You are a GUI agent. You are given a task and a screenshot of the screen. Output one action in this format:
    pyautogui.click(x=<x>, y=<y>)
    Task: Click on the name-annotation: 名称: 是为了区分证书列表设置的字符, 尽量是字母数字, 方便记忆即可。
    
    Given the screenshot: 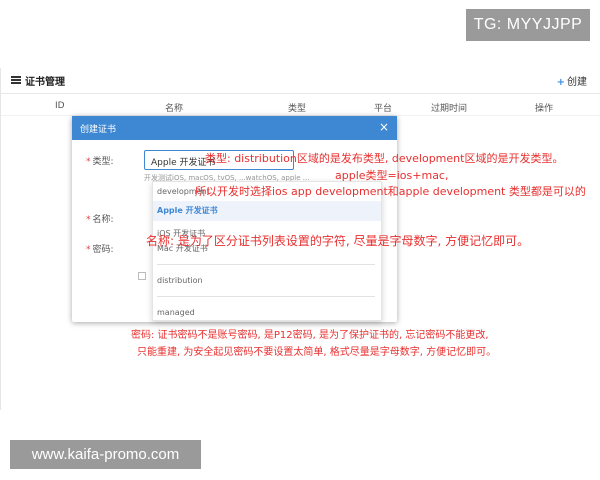 What is the action you would take?
    pyautogui.click(x=338, y=241)
    